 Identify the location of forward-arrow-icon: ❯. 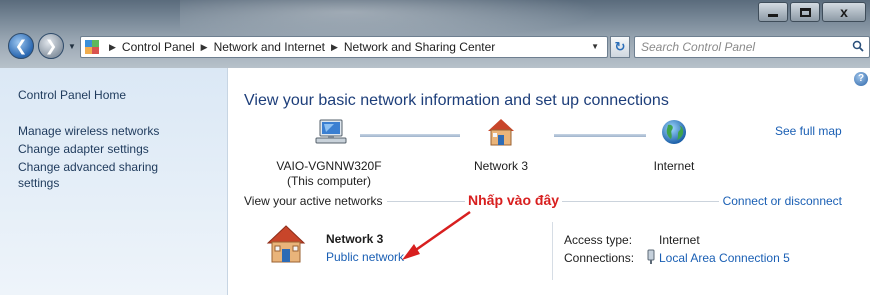
(51, 46).